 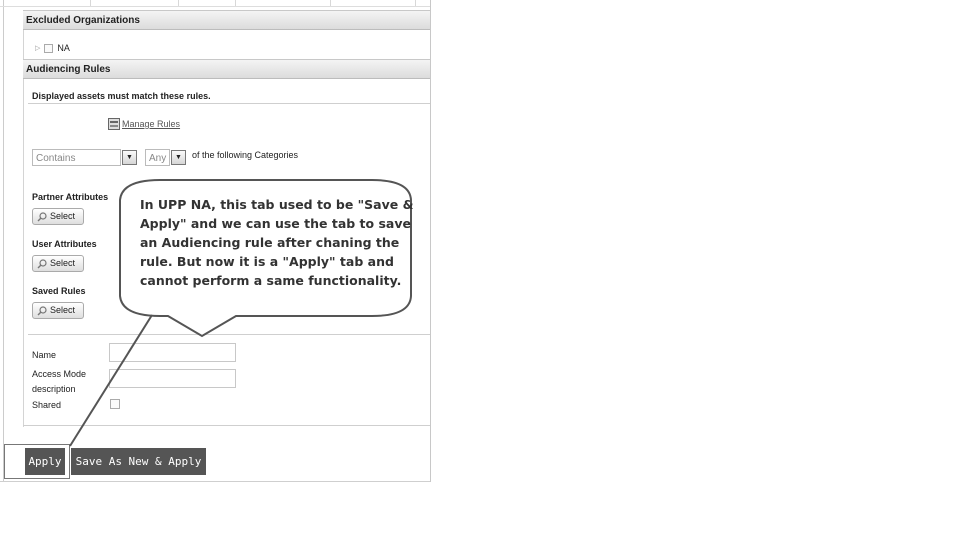 What do you see at coordinates (111, 380) in the screenshot?
I see `annotation-pointer-line` at bounding box center [111, 380].